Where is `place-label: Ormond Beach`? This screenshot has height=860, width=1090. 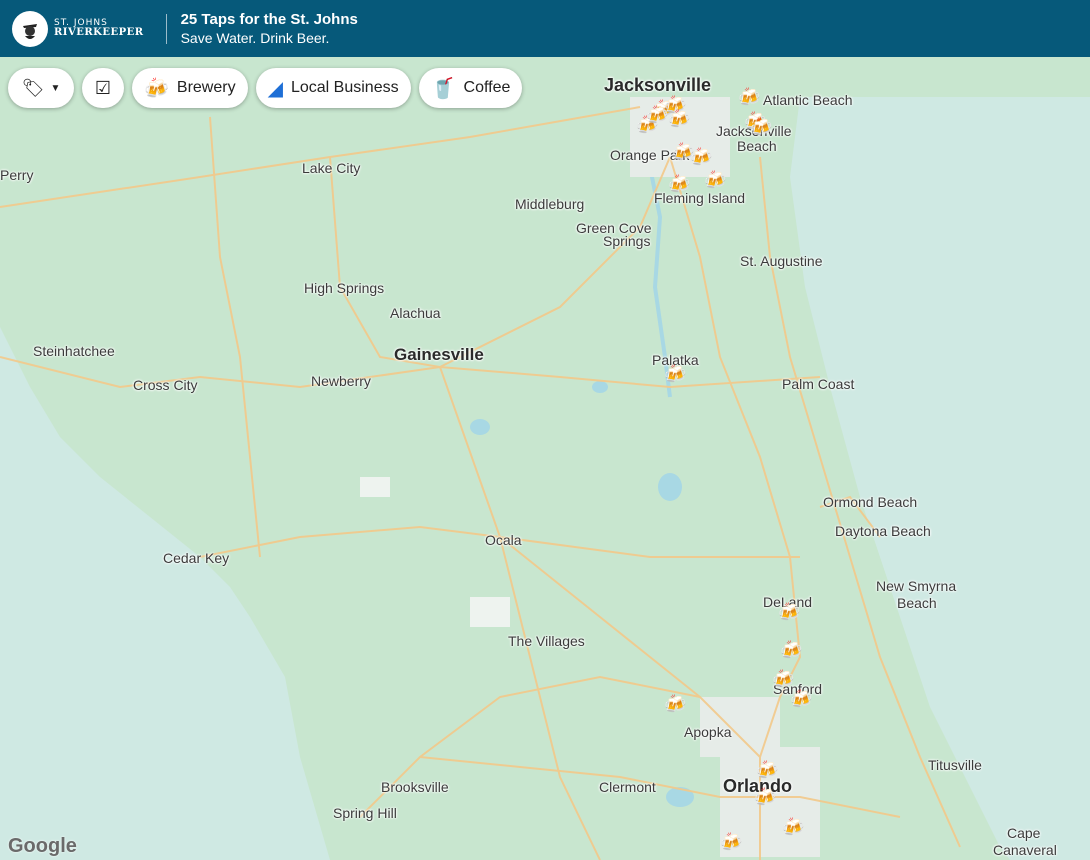 place-label: Ormond Beach is located at coordinates (870, 502).